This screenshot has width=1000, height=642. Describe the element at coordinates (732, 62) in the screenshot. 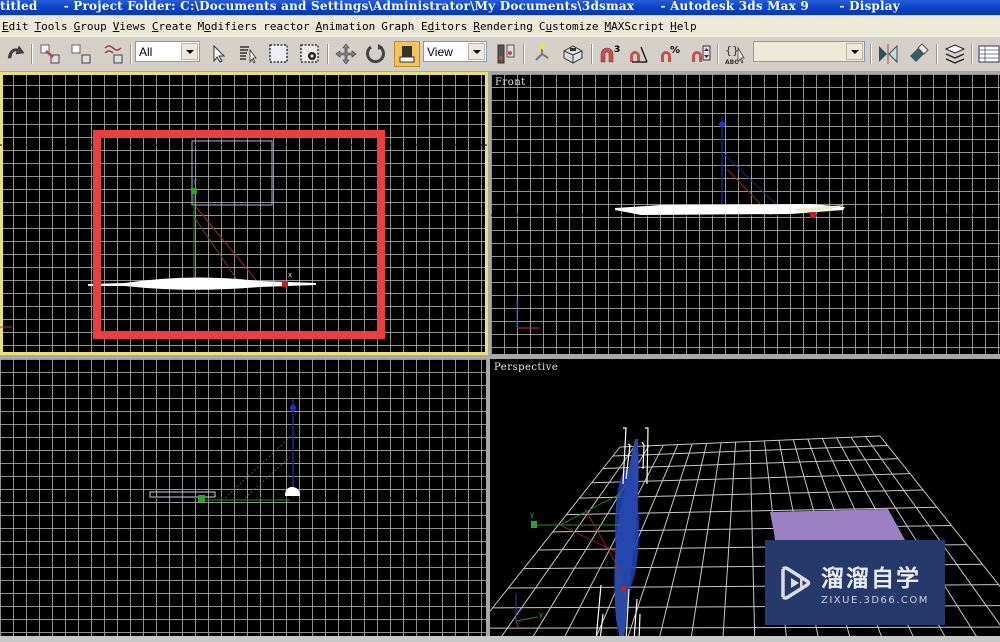

I see `svg-text: ABC` at that location.